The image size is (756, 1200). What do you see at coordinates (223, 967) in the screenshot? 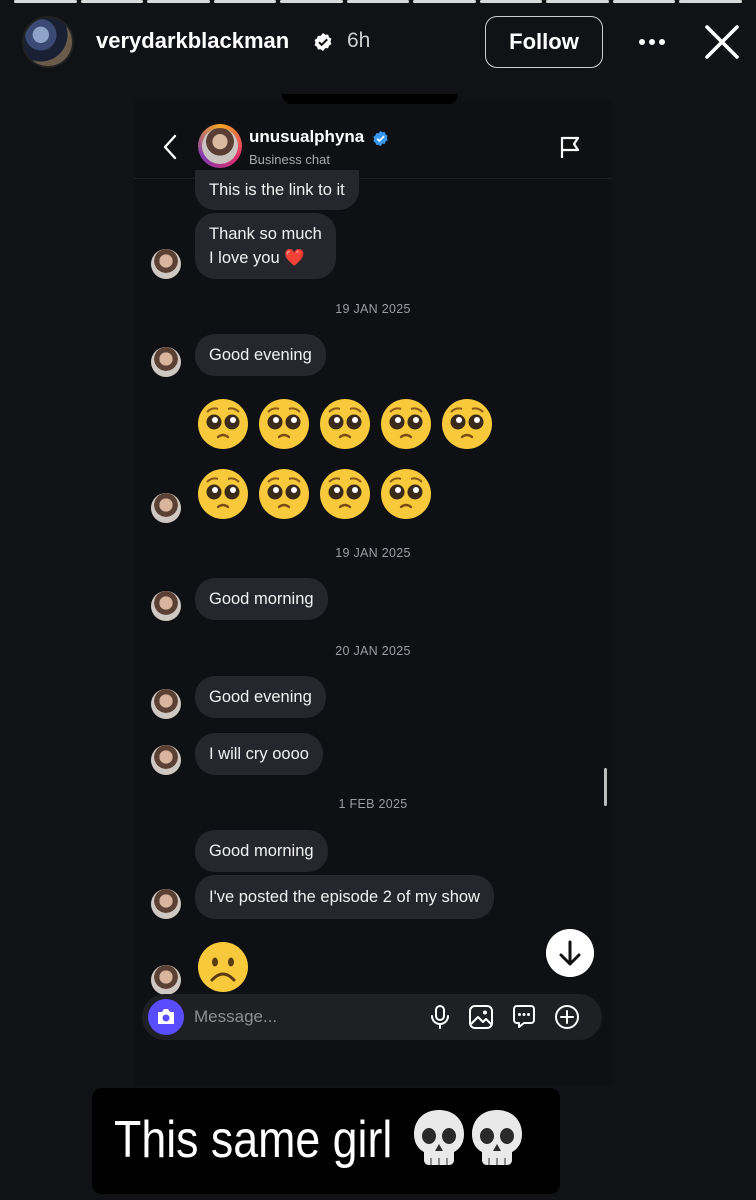
I see `frowning-face-emoji` at bounding box center [223, 967].